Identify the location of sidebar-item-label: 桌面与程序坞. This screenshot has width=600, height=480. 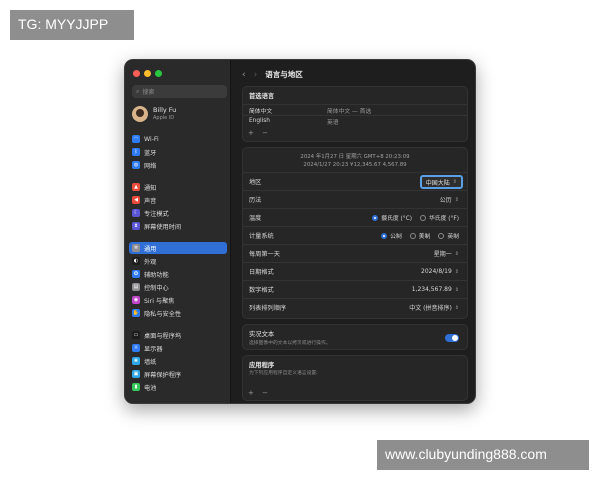
(163, 336).